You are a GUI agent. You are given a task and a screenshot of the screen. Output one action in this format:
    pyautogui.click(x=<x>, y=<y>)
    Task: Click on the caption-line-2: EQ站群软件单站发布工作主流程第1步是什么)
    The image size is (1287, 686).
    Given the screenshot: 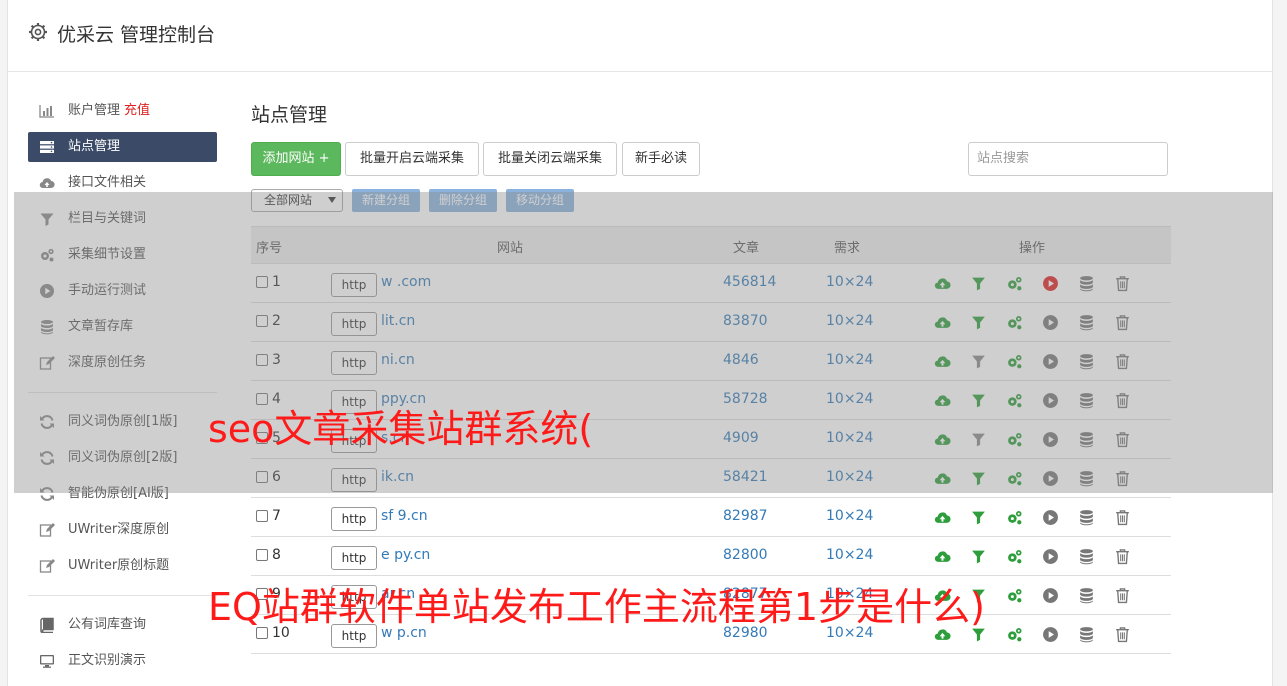 What is the action you would take?
    pyautogui.click(x=596, y=607)
    